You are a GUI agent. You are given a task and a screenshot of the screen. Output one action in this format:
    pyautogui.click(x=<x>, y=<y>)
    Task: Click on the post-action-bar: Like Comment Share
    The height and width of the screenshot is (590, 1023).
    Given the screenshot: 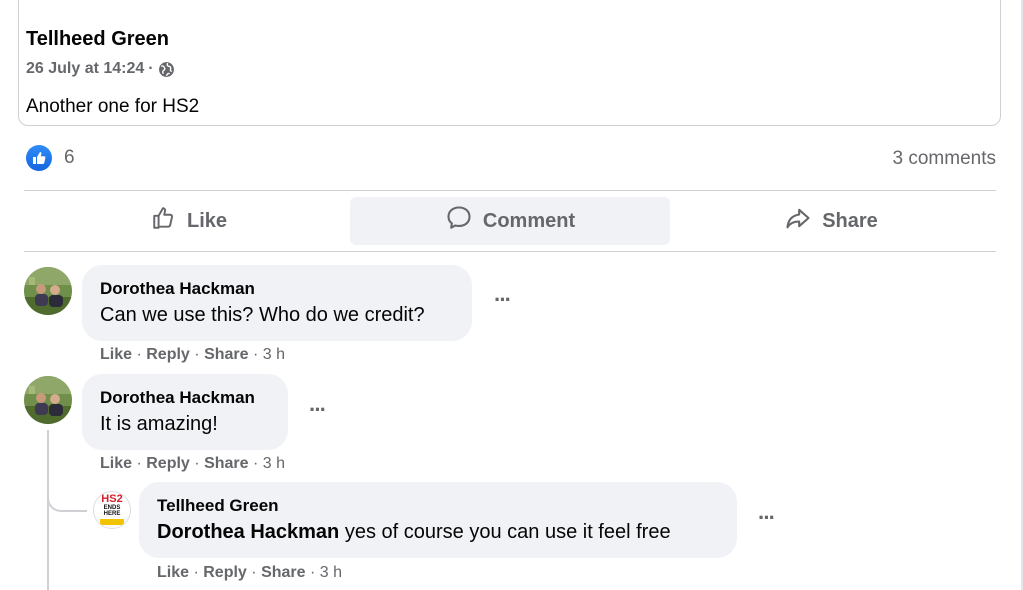 What is the action you would take?
    pyautogui.click(x=510, y=221)
    